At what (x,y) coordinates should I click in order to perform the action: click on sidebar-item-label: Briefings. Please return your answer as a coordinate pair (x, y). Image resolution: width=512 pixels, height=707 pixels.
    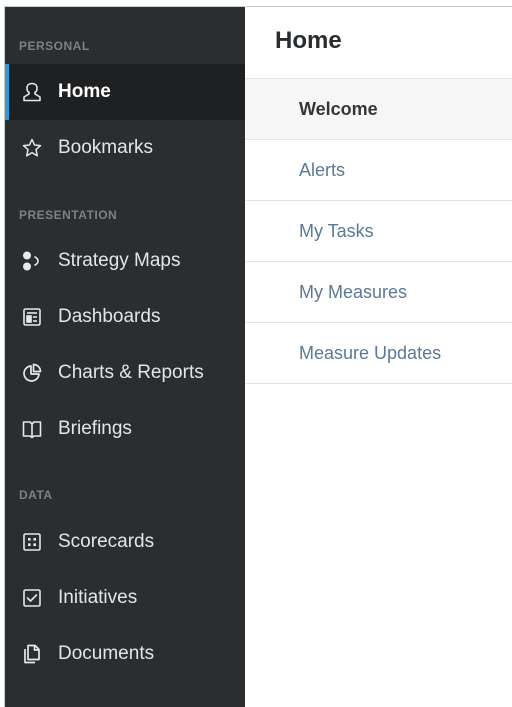
    Looking at the image, I should click on (95, 428).